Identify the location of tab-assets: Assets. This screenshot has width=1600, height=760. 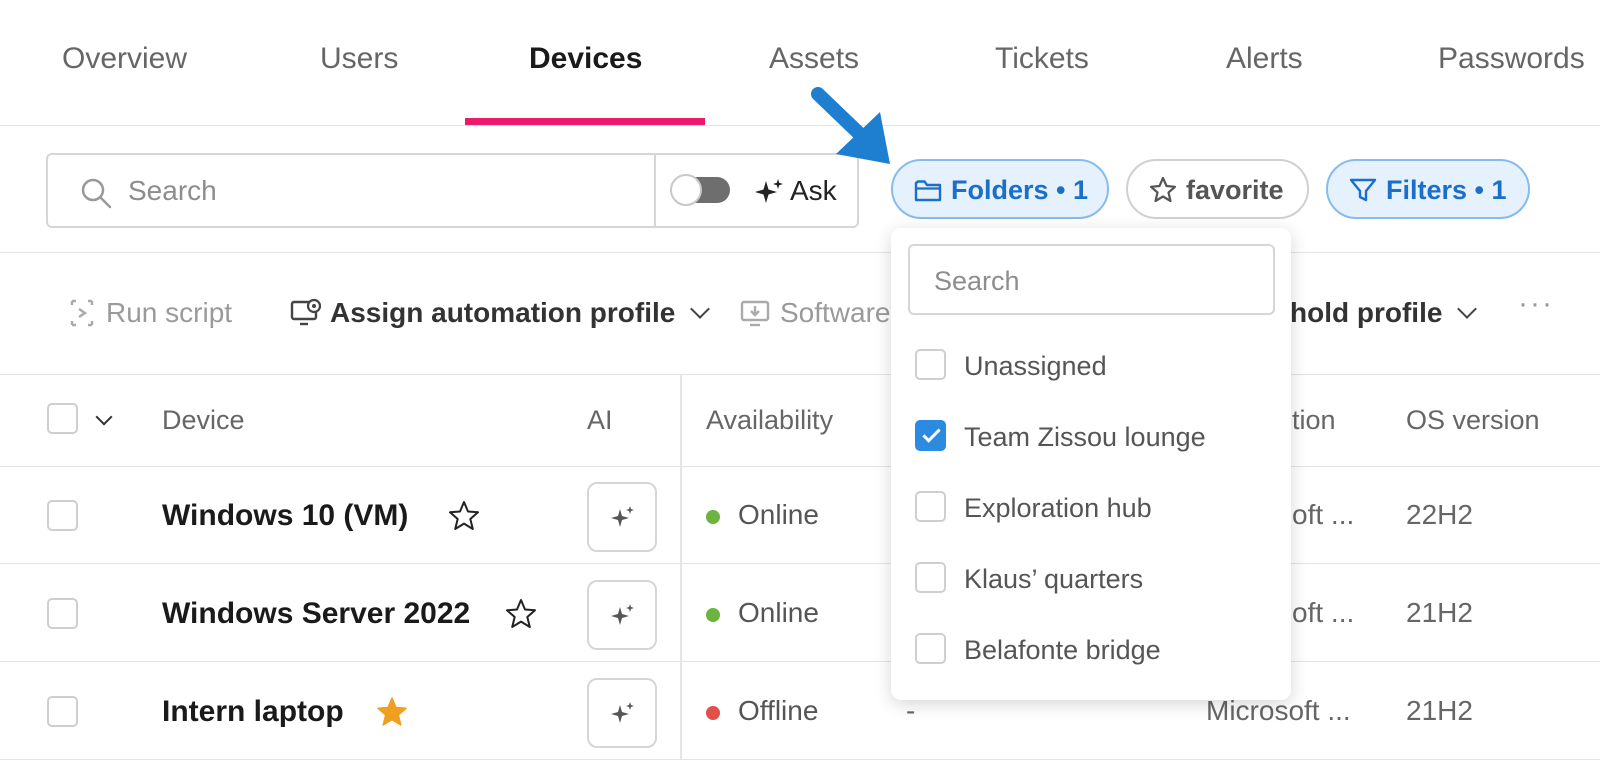
(814, 59).